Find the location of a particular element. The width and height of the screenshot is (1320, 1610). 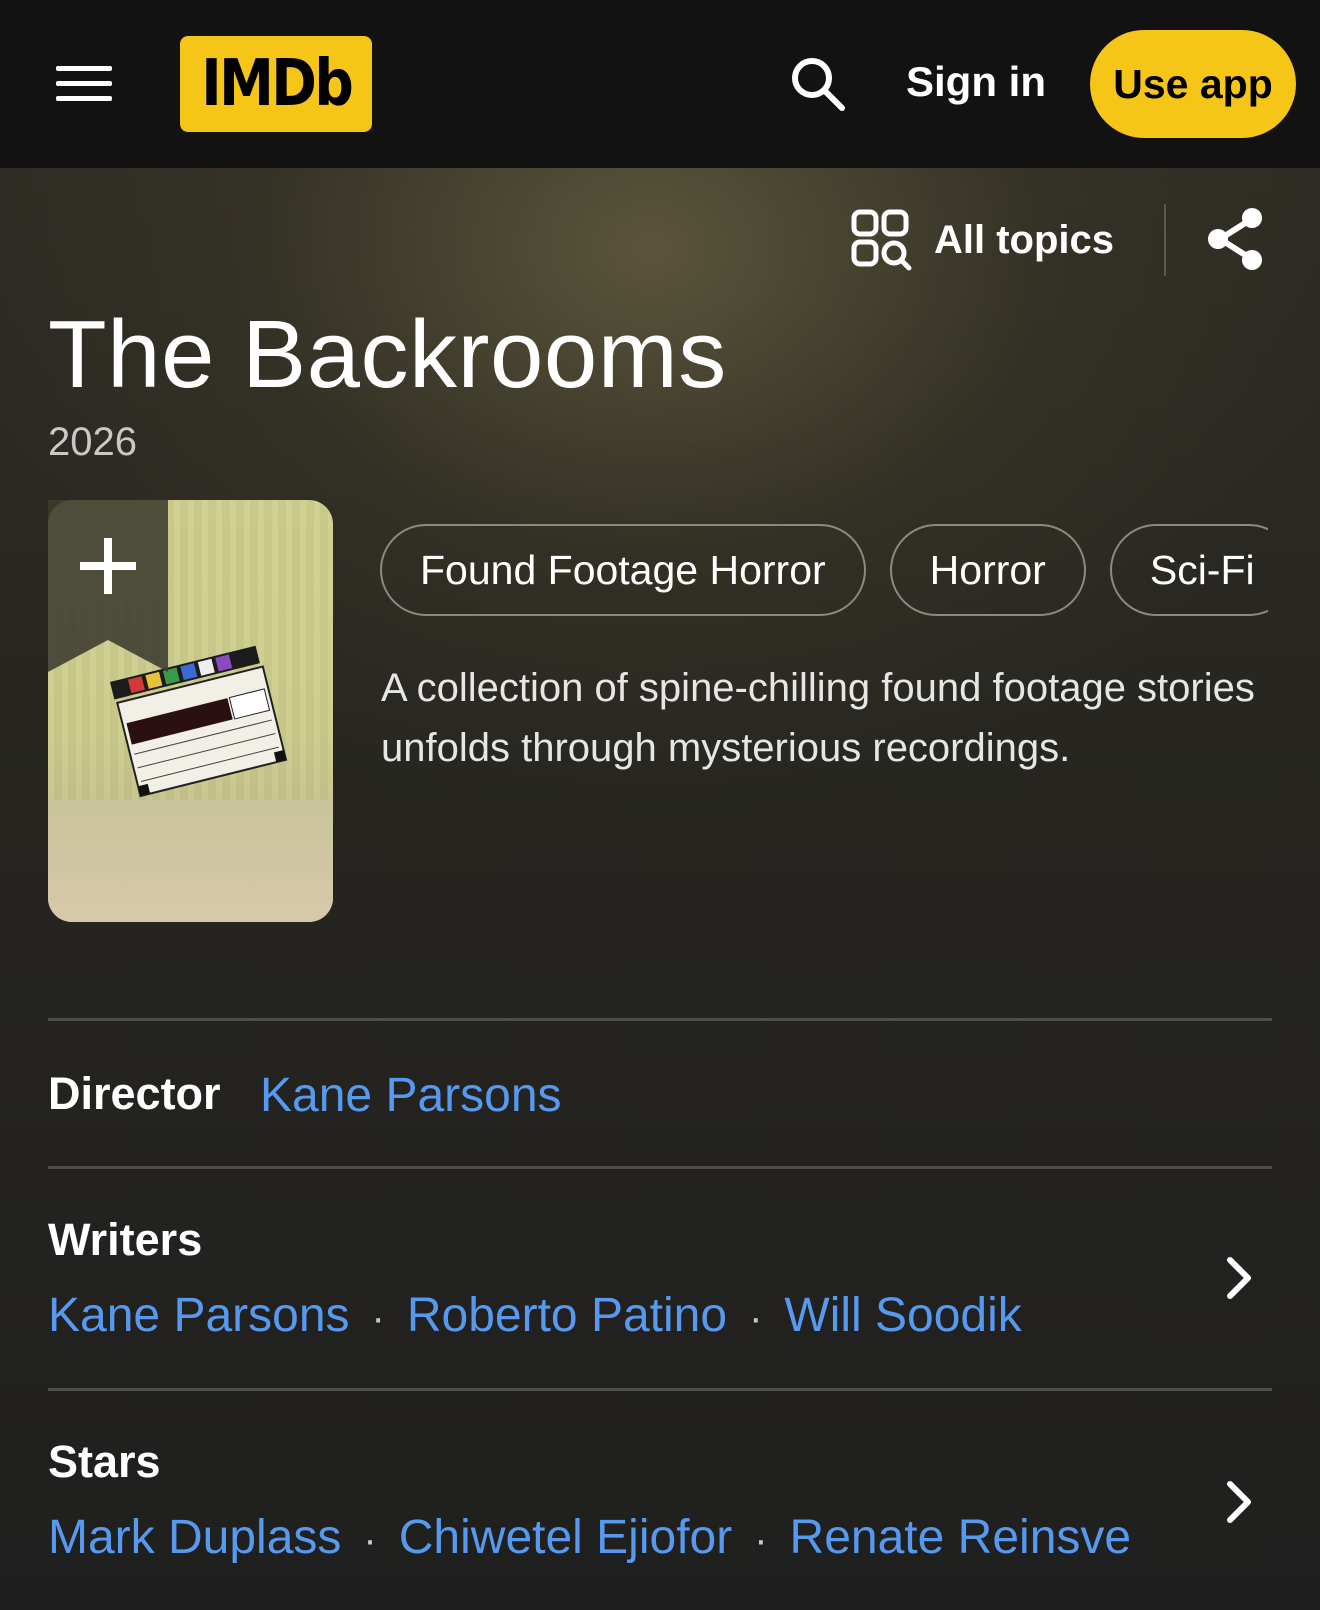

star-link: Mark Duplass is located at coordinates (194, 1537).